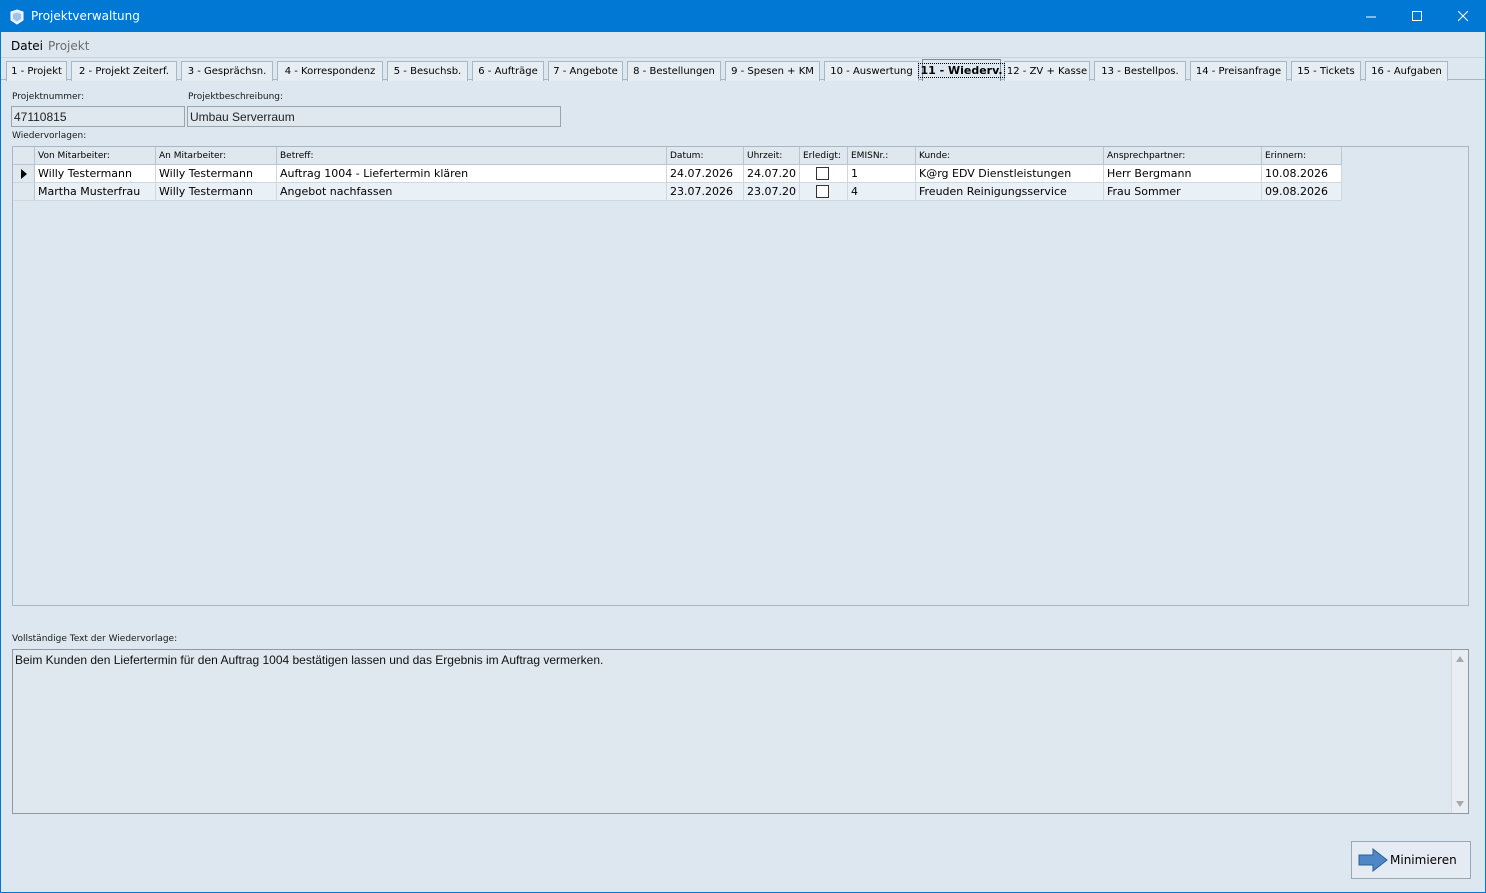 This screenshot has width=1486, height=893. I want to click on maximize-icon, so click(1416, 16).